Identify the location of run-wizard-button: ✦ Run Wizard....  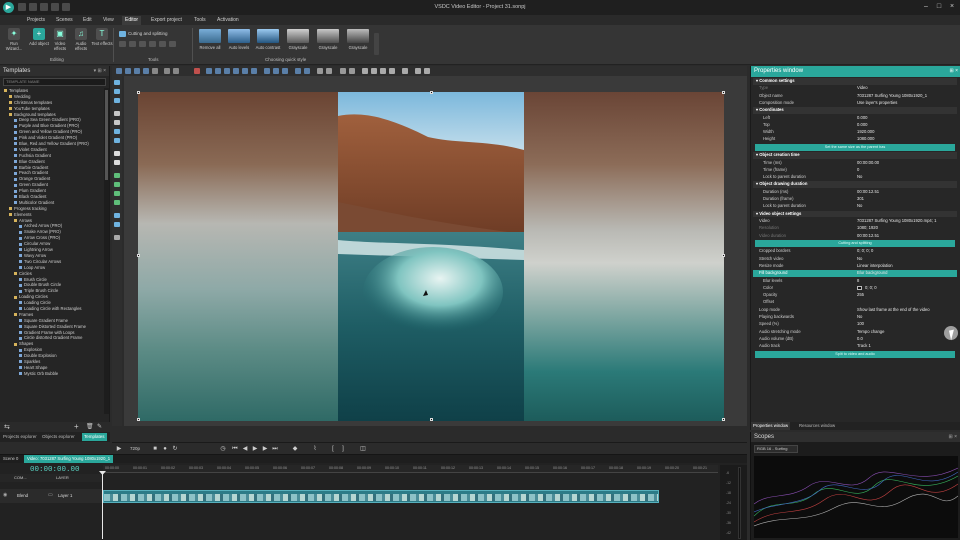
(14, 39).